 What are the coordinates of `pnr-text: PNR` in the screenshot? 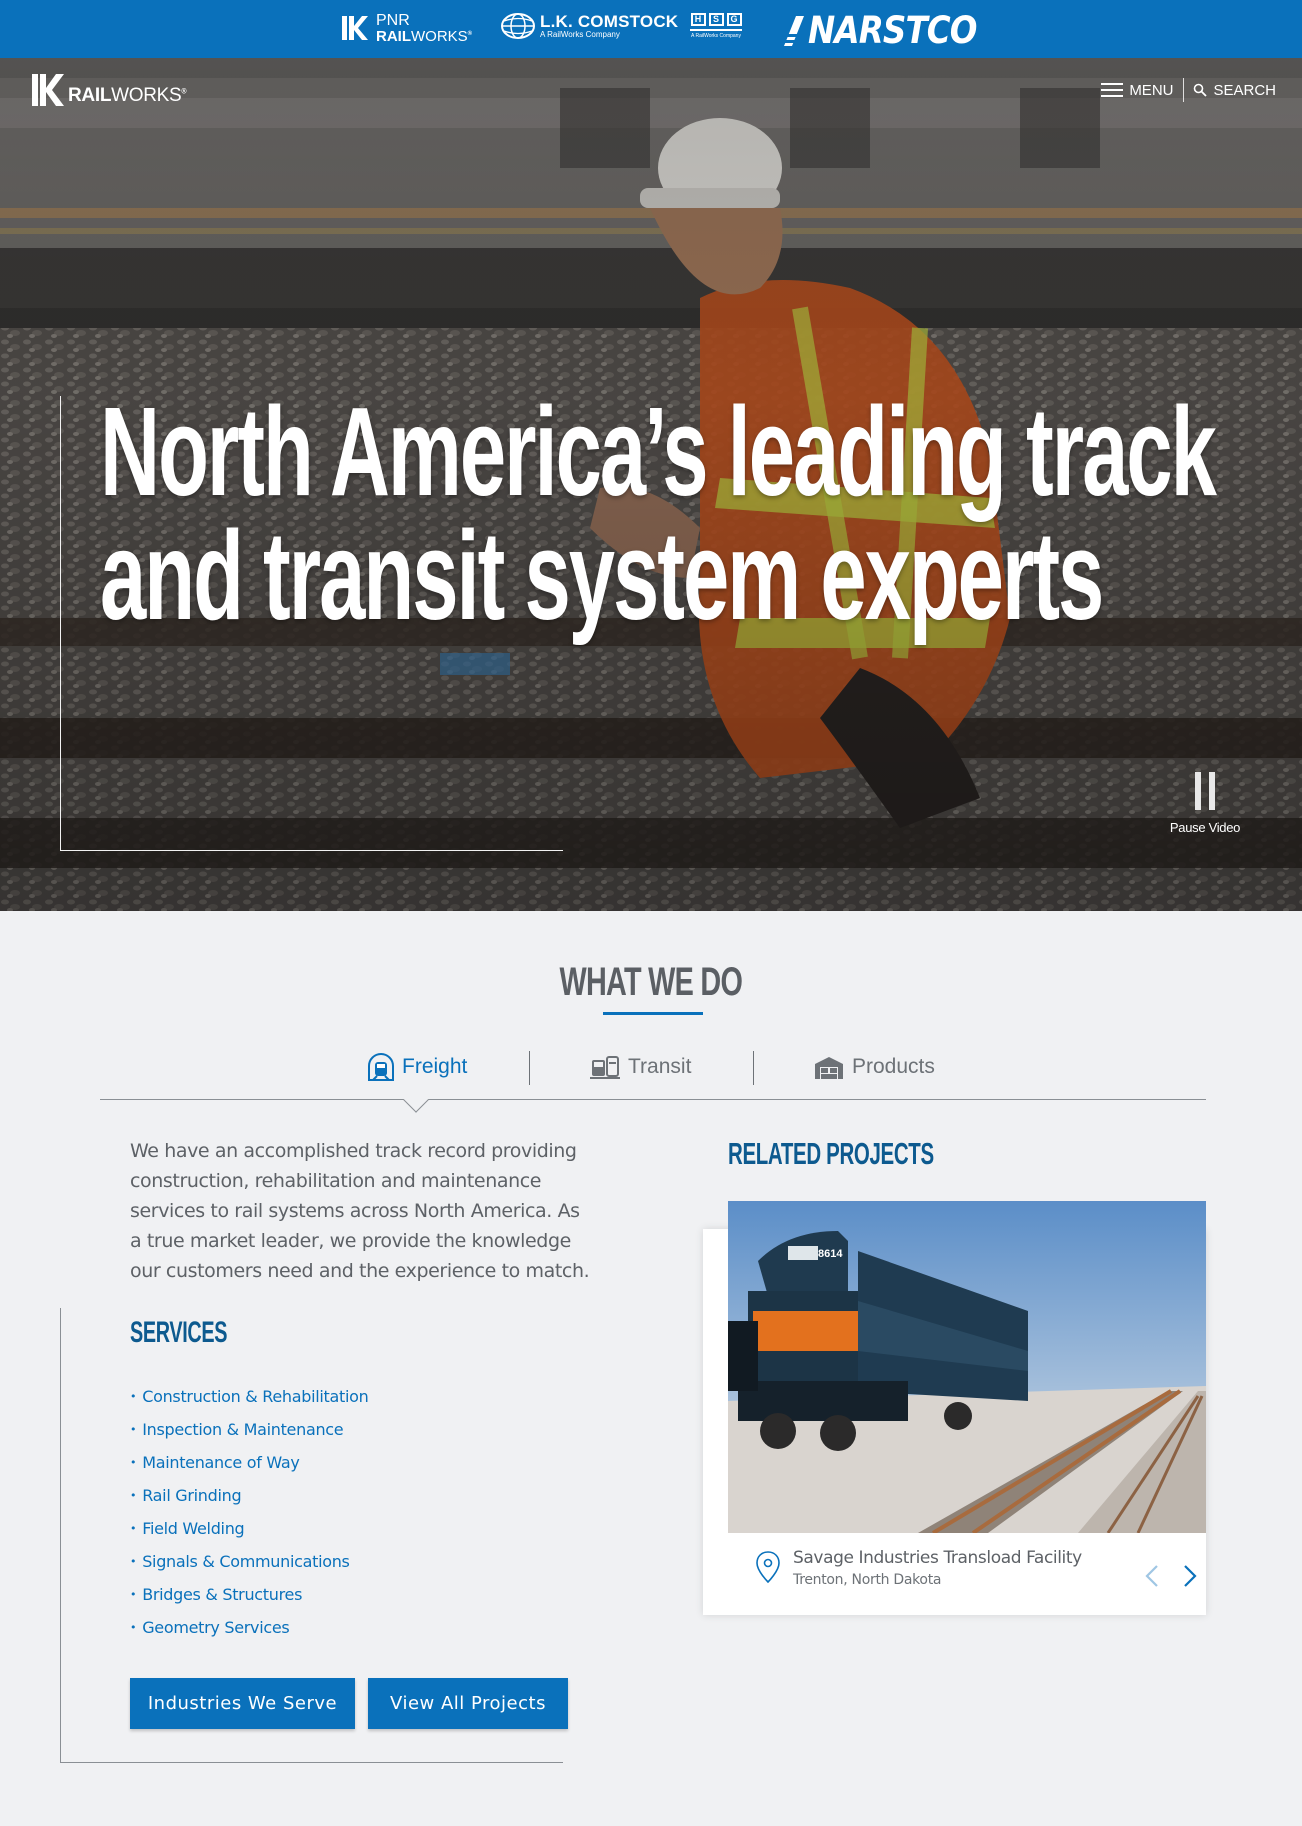 It's located at (393, 20).